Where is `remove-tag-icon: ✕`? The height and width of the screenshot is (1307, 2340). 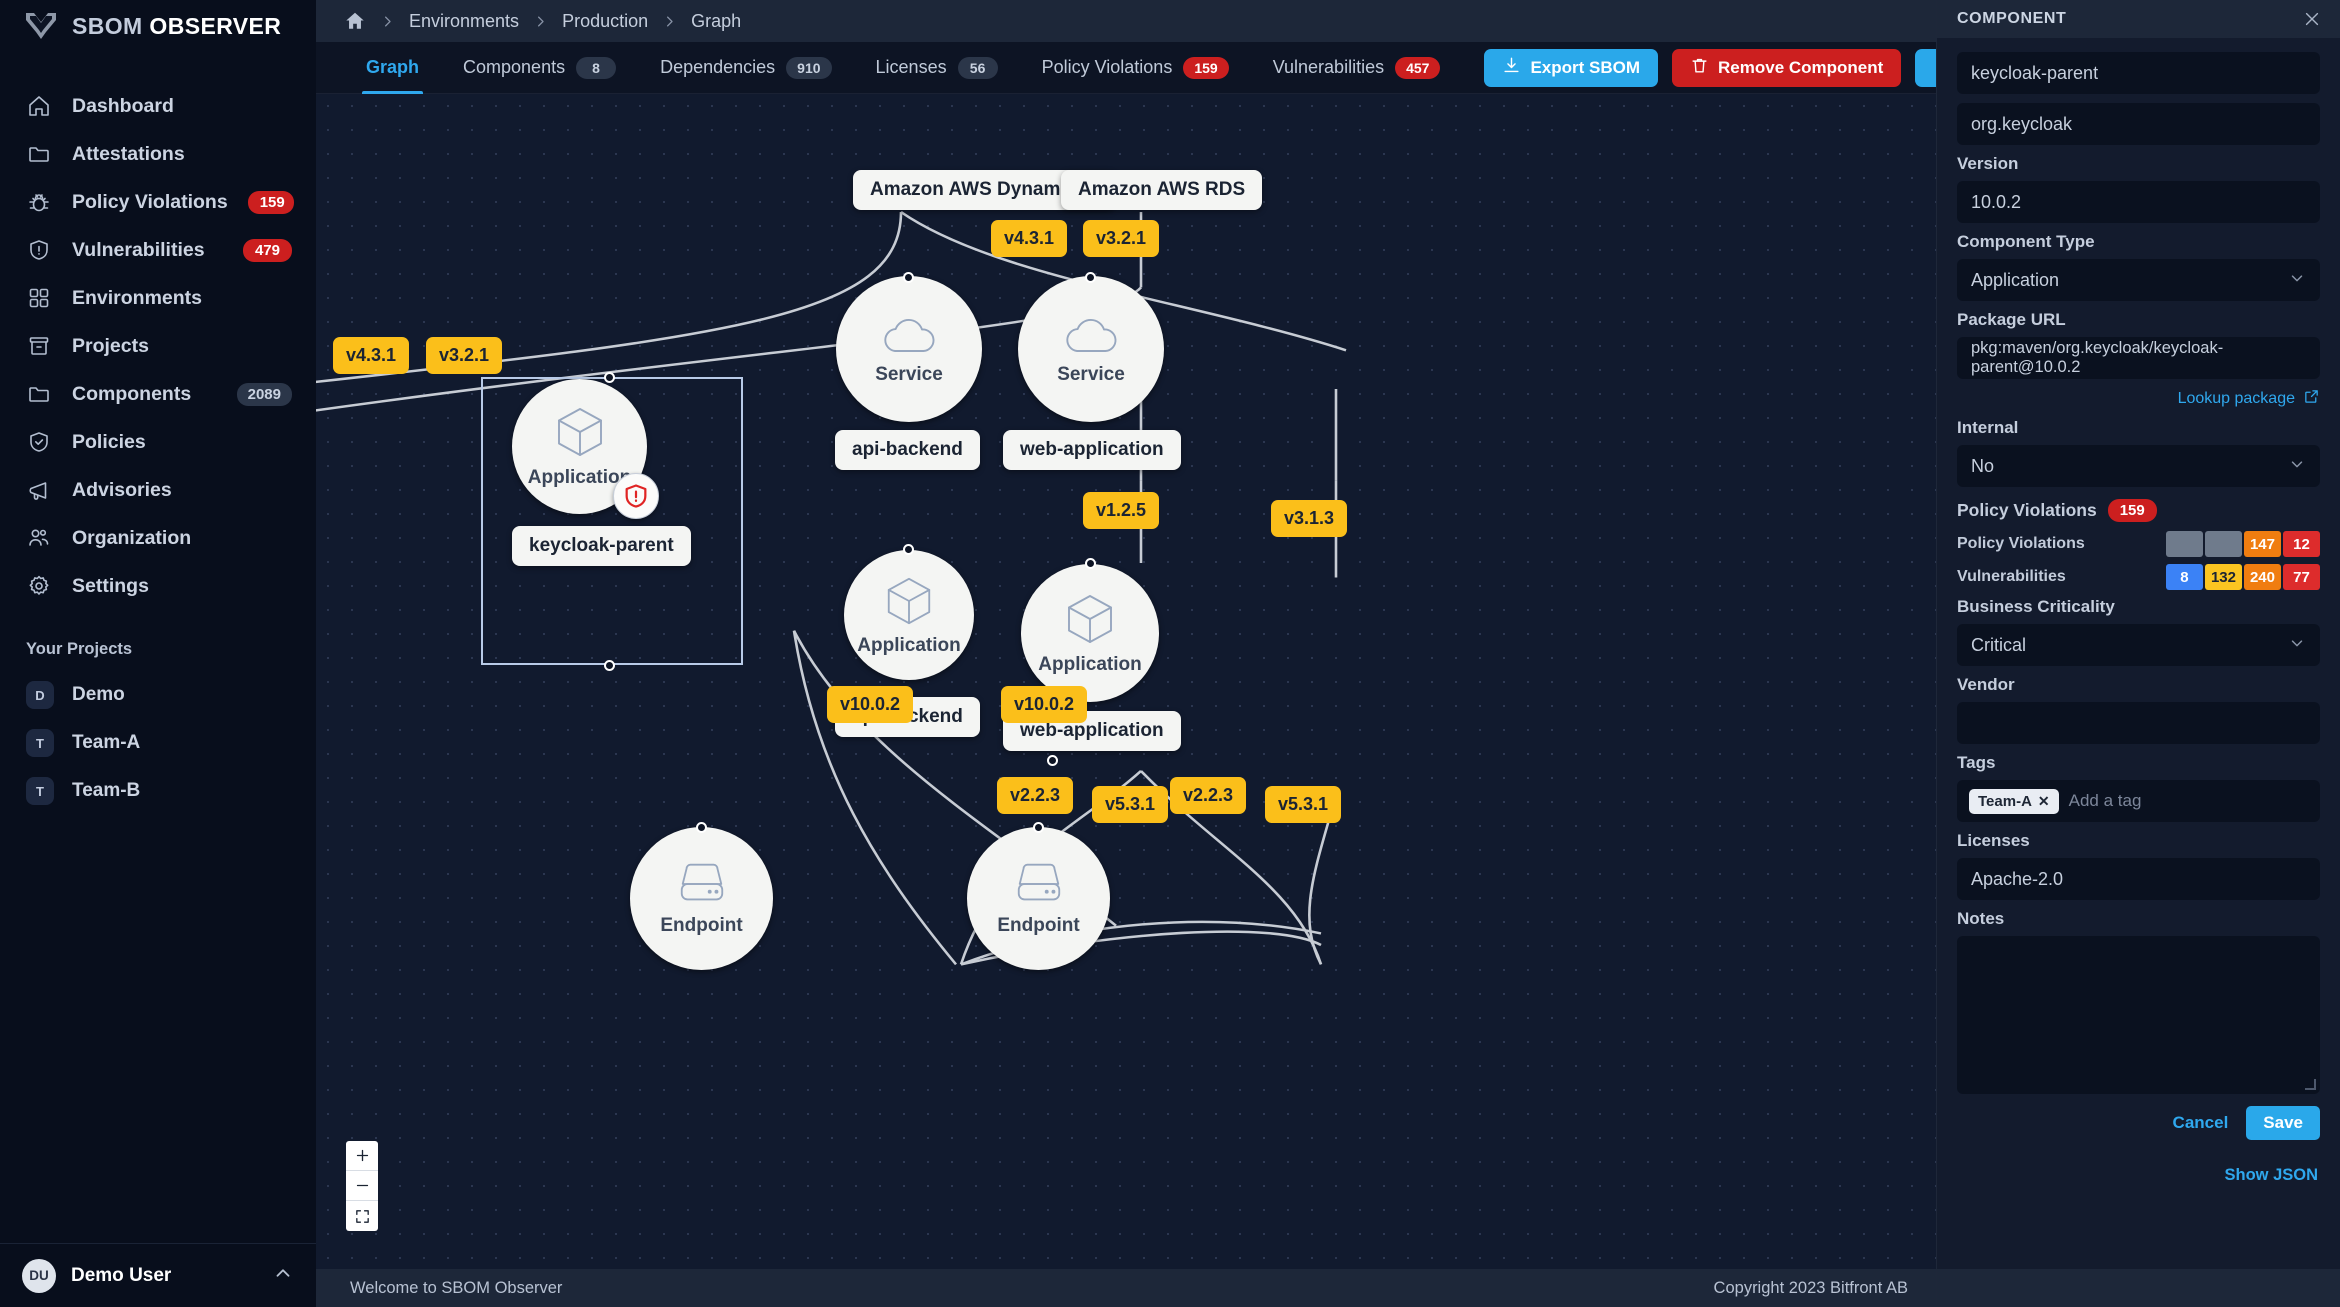 remove-tag-icon: ✕ is located at coordinates (2044, 801).